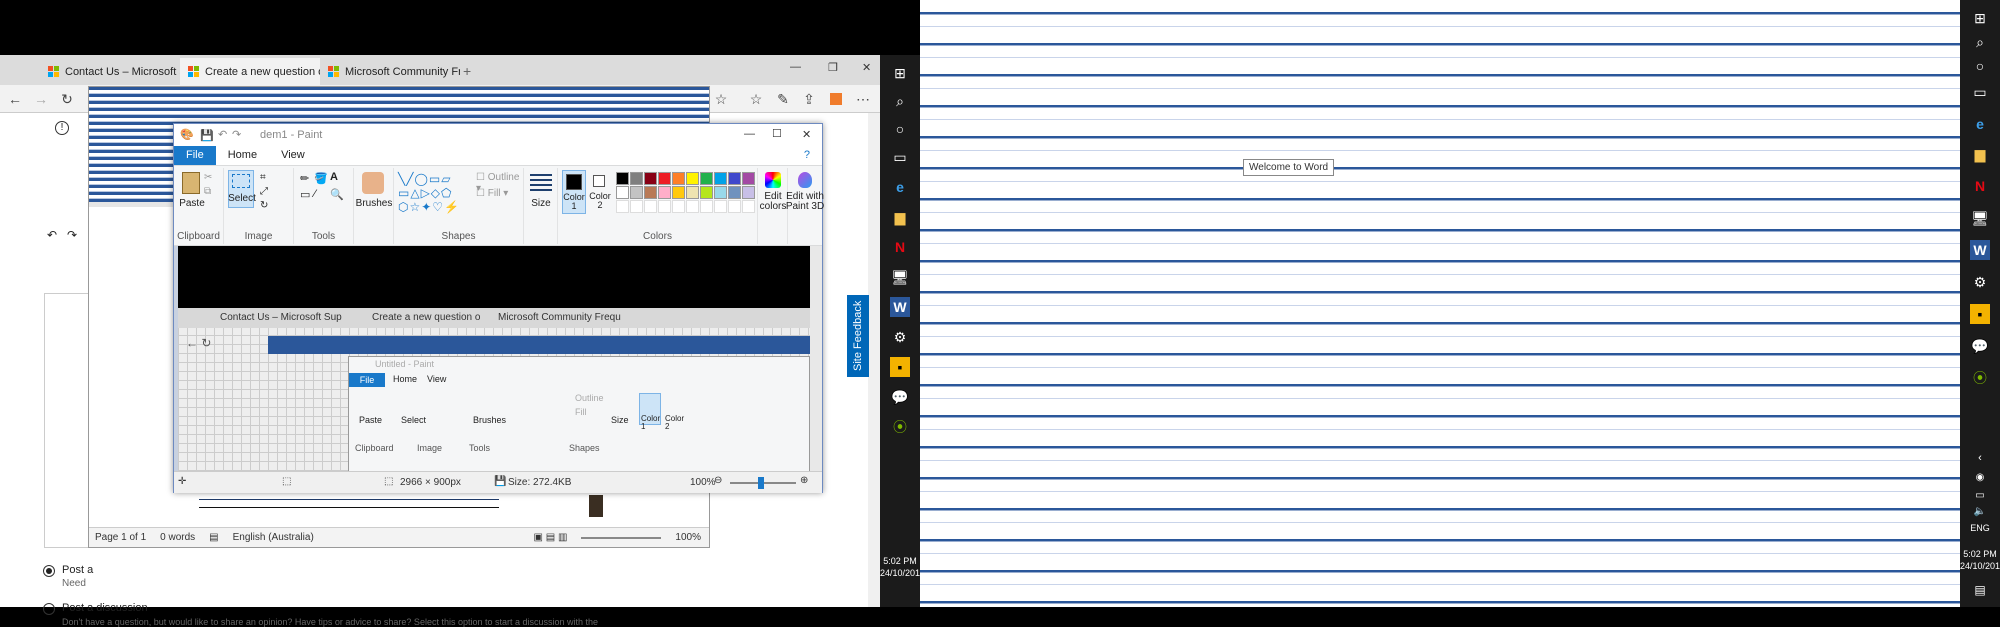 The width and height of the screenshot is (2000, 627). Describe the element at coordinates (429, 193) in the screenshot. I see `shapes-gallery-icon: ╲╱◯▭▱ ▭△▷◇⬠ ⬡☆✦♡⚡` at that location.